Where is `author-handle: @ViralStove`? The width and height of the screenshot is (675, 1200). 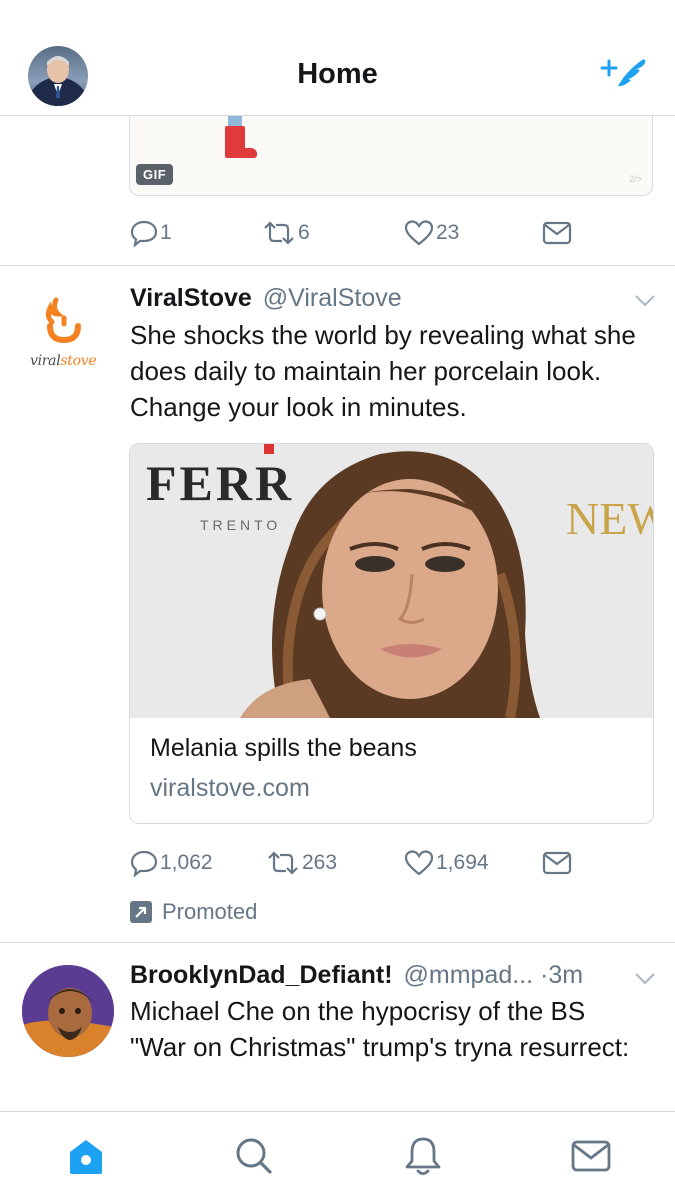
author-handle: @ViralStove is located at coordinates (332, 298).